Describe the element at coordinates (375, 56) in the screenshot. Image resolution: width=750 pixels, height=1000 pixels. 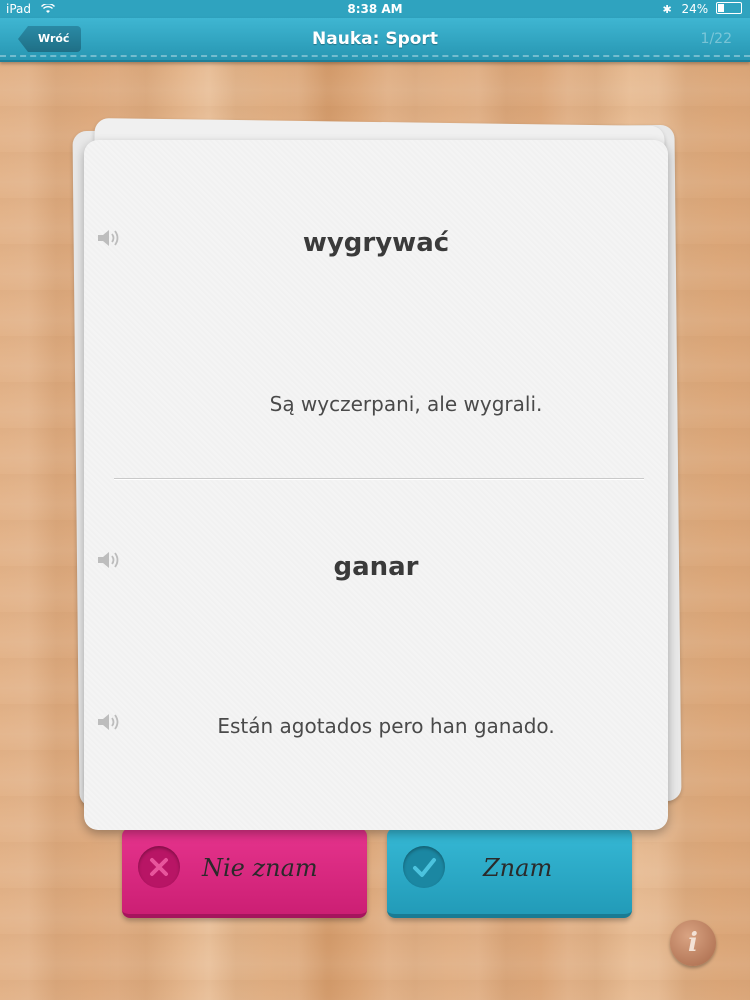
I see `nav-stitch-divider` at that location.